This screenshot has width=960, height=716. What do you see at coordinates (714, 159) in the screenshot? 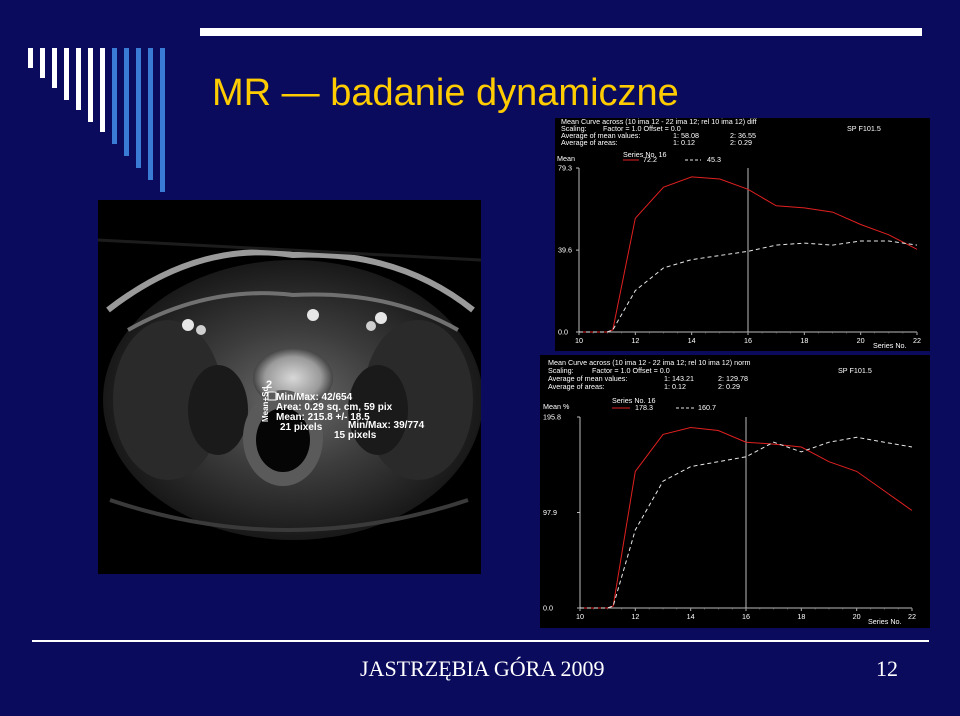
I see `chart-legend-value-2: 45.3` at bounding box center [714, 159].